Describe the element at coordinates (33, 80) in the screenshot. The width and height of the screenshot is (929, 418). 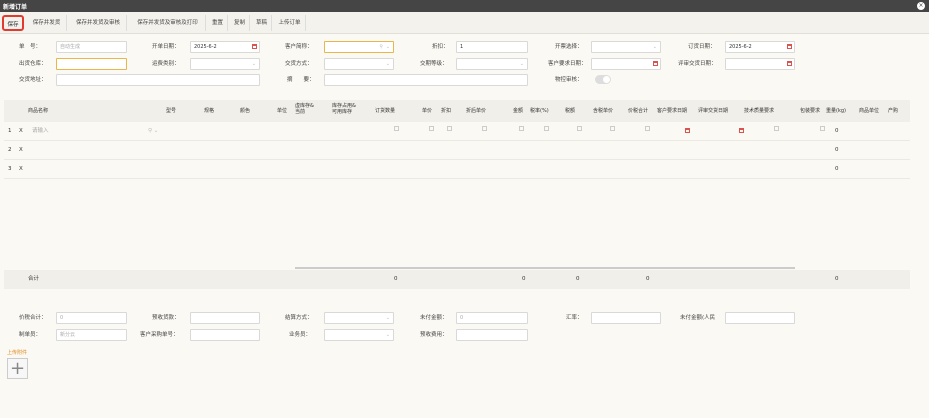
I see `delivery-addr-label: 交货地址：` at that location.